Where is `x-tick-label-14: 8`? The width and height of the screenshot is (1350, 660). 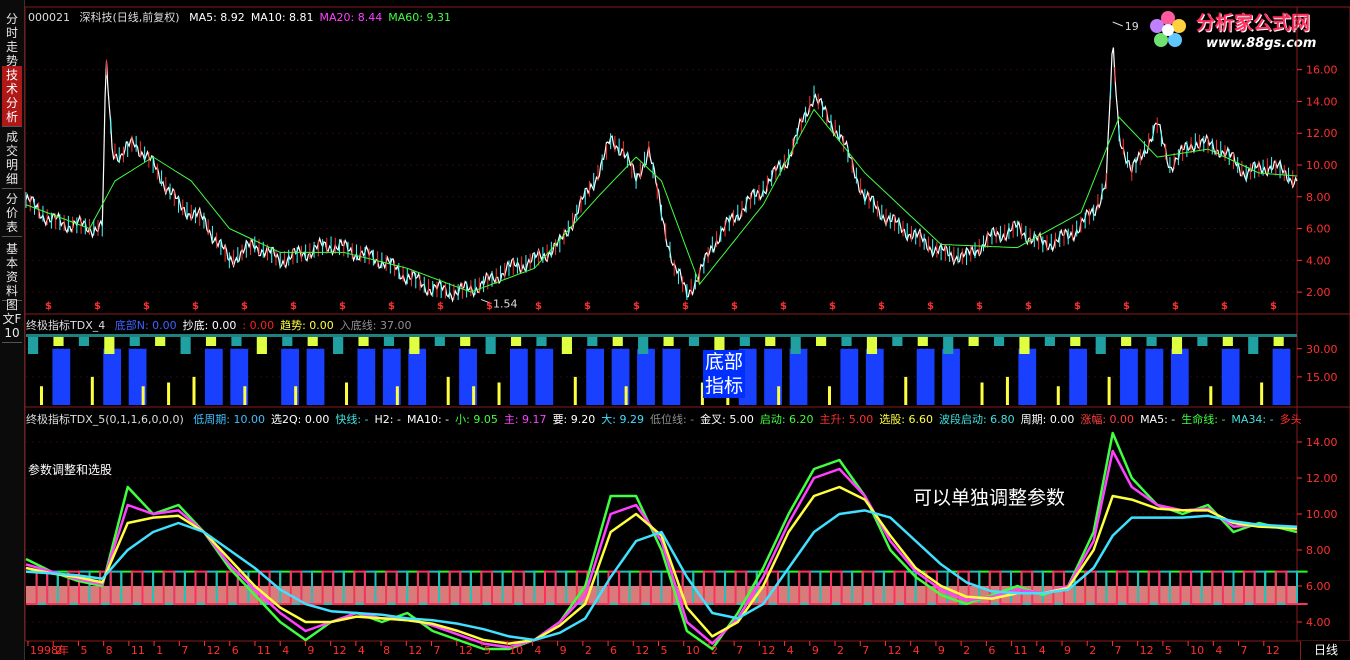 x-tick-label-14: 8 is located at coordinates (386, 650).